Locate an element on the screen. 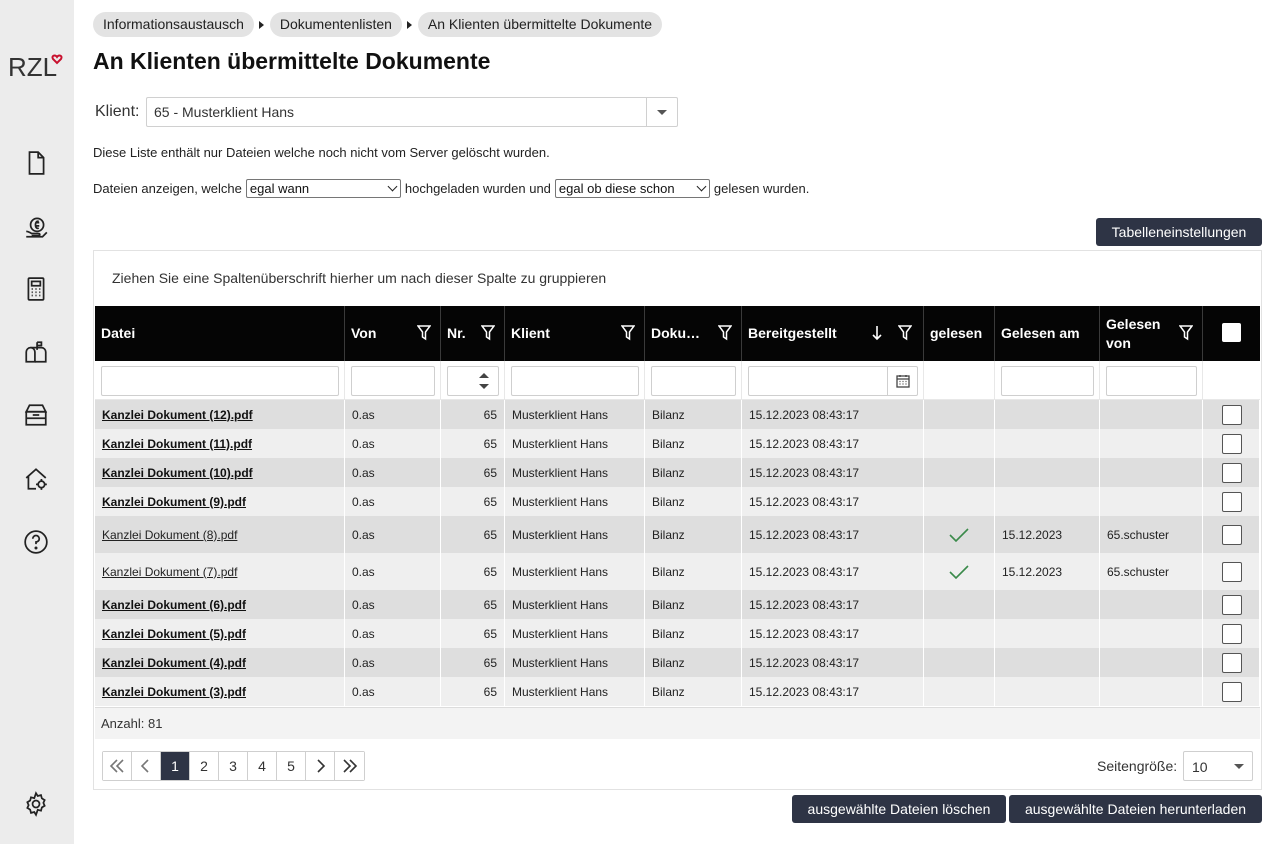  client-label: Klient: is located at coordinates (117, 111).